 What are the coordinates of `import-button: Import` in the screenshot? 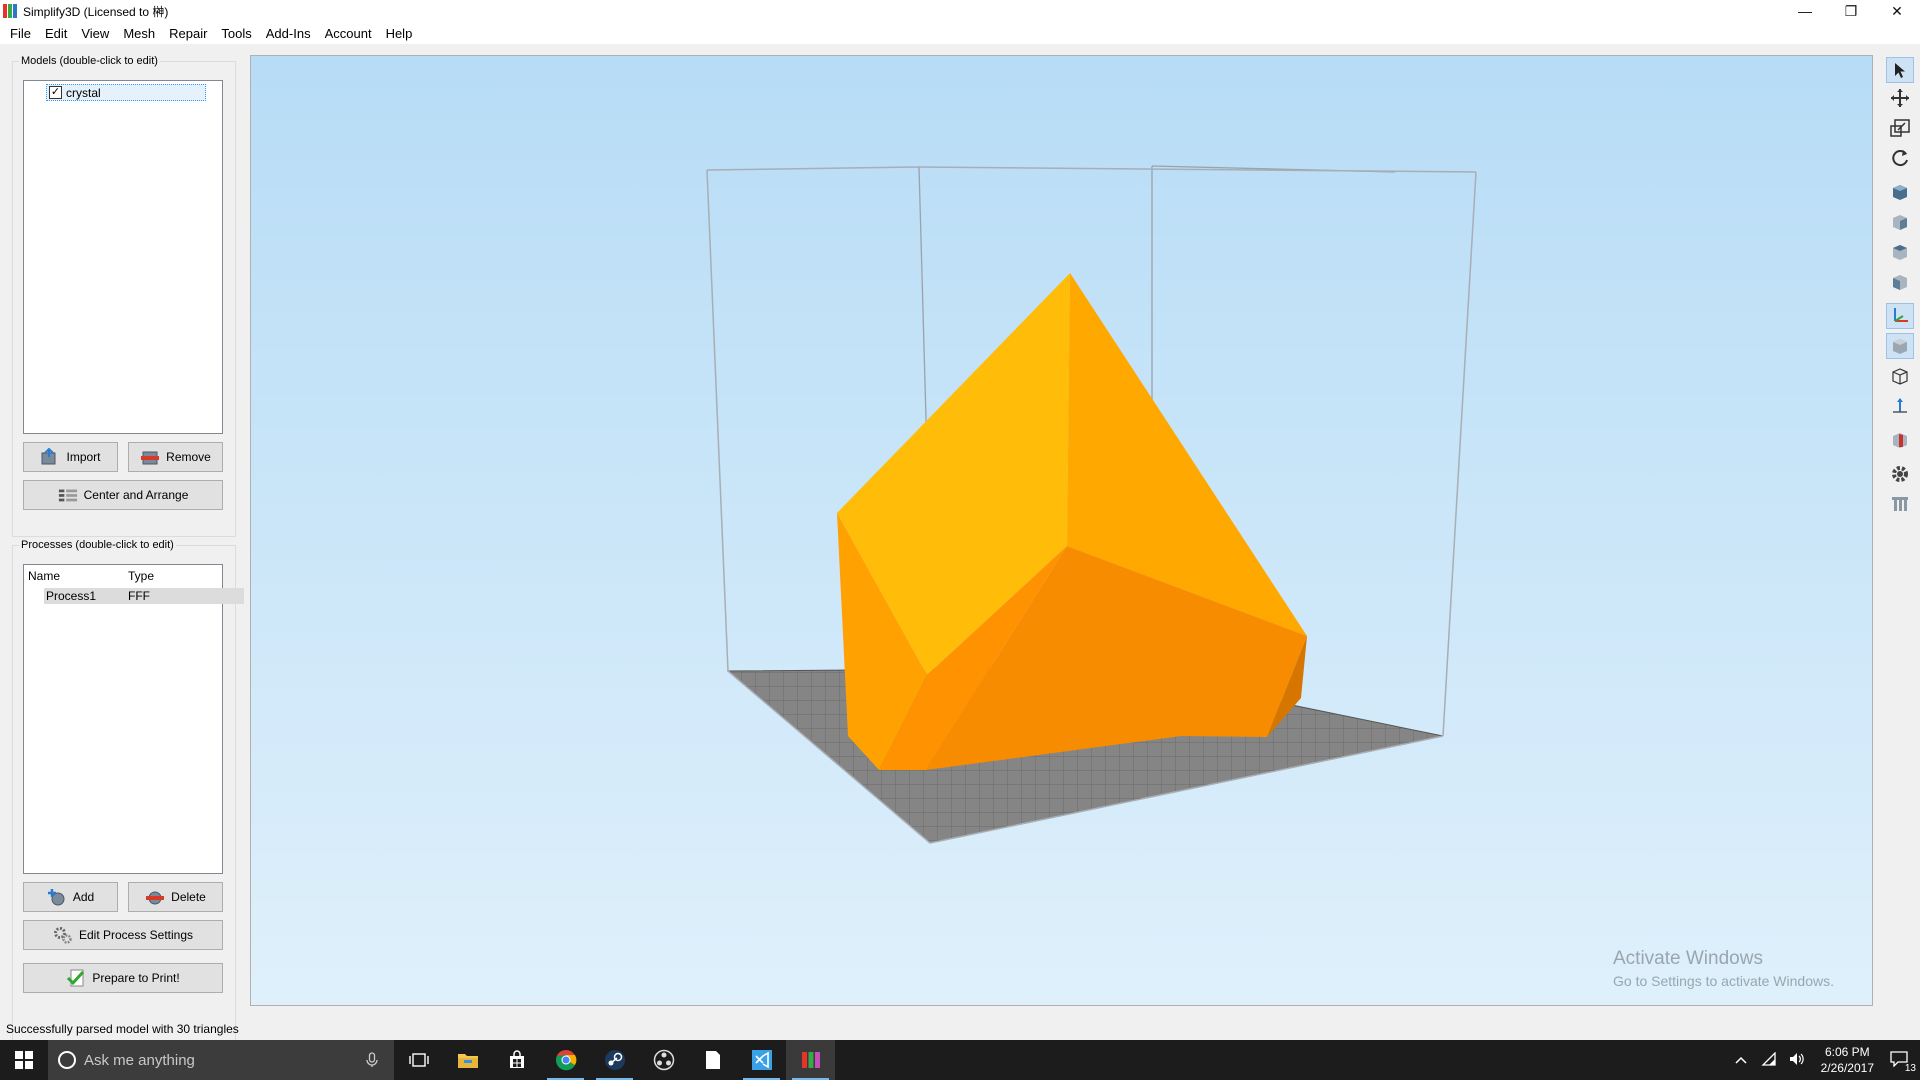 It's located at (70, 457).